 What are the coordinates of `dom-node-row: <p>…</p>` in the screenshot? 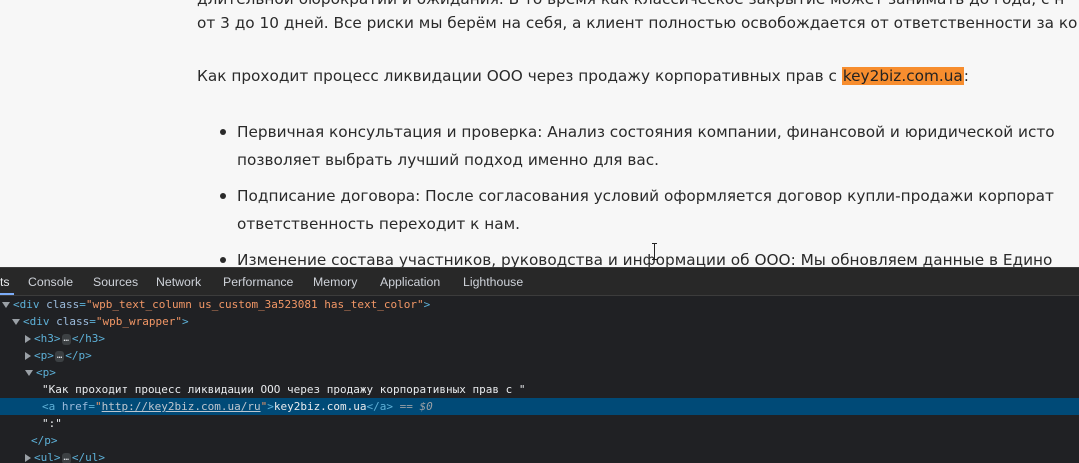 It's located at (539, 355).